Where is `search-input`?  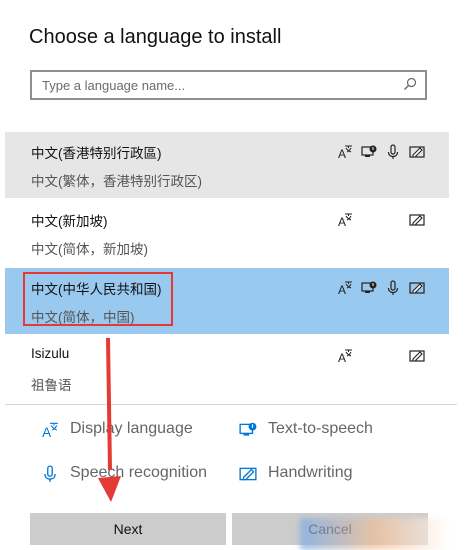 search-input is located at coordinates (222, 85).